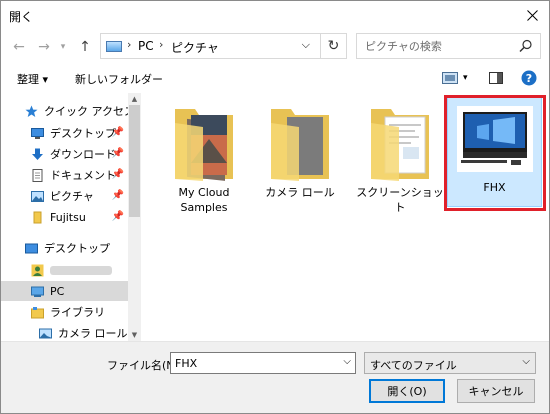 This screenshot has height=414, width=550. What do you see at coordinates (37, 312) in the screenshot?
I see `library-icon` at bounding box center [37, 312].